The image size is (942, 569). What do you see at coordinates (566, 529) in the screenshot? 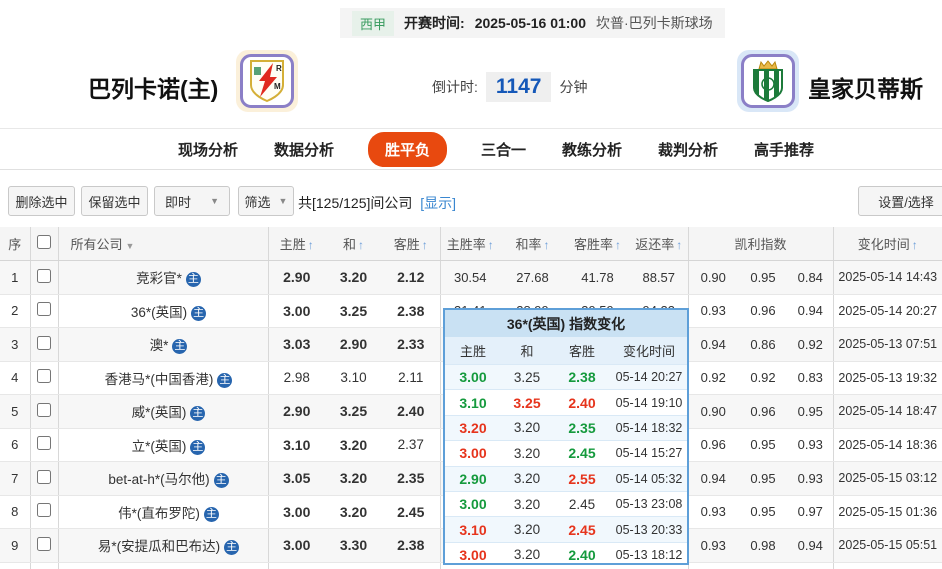
I see `popup-row: 3.10 3.20 2.45 05-13 20:33` at bounding box center [566, 529].